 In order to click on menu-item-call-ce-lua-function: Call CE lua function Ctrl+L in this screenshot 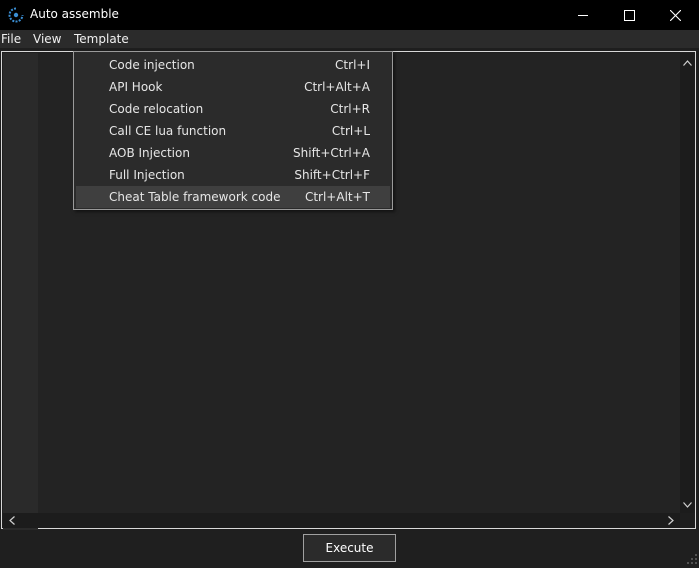, I will do `click(233, 131)`.